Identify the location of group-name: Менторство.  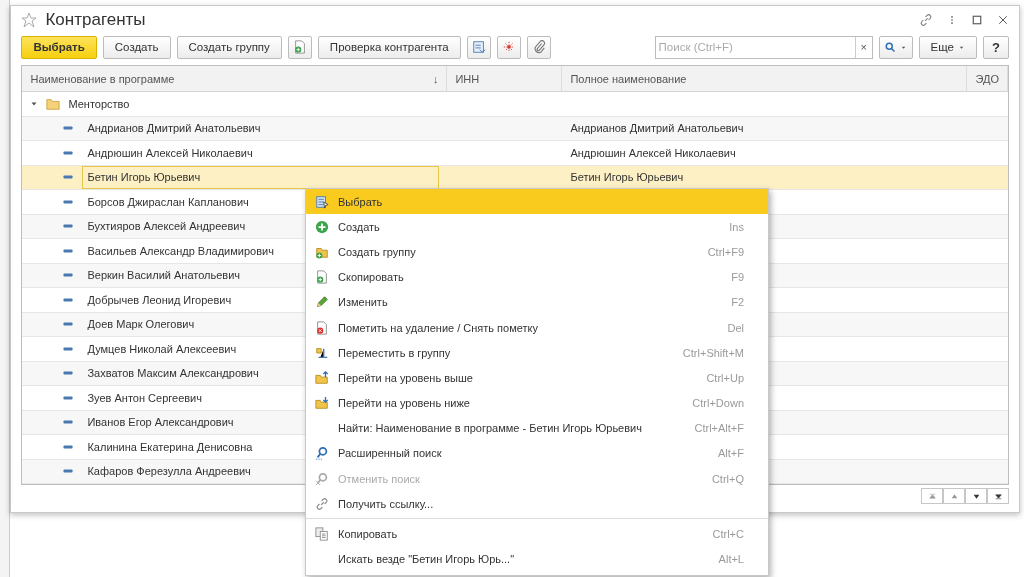
(99, 103).